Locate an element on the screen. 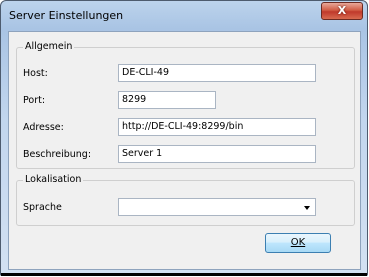  close-icon: X is located at coordinates (342, 10).